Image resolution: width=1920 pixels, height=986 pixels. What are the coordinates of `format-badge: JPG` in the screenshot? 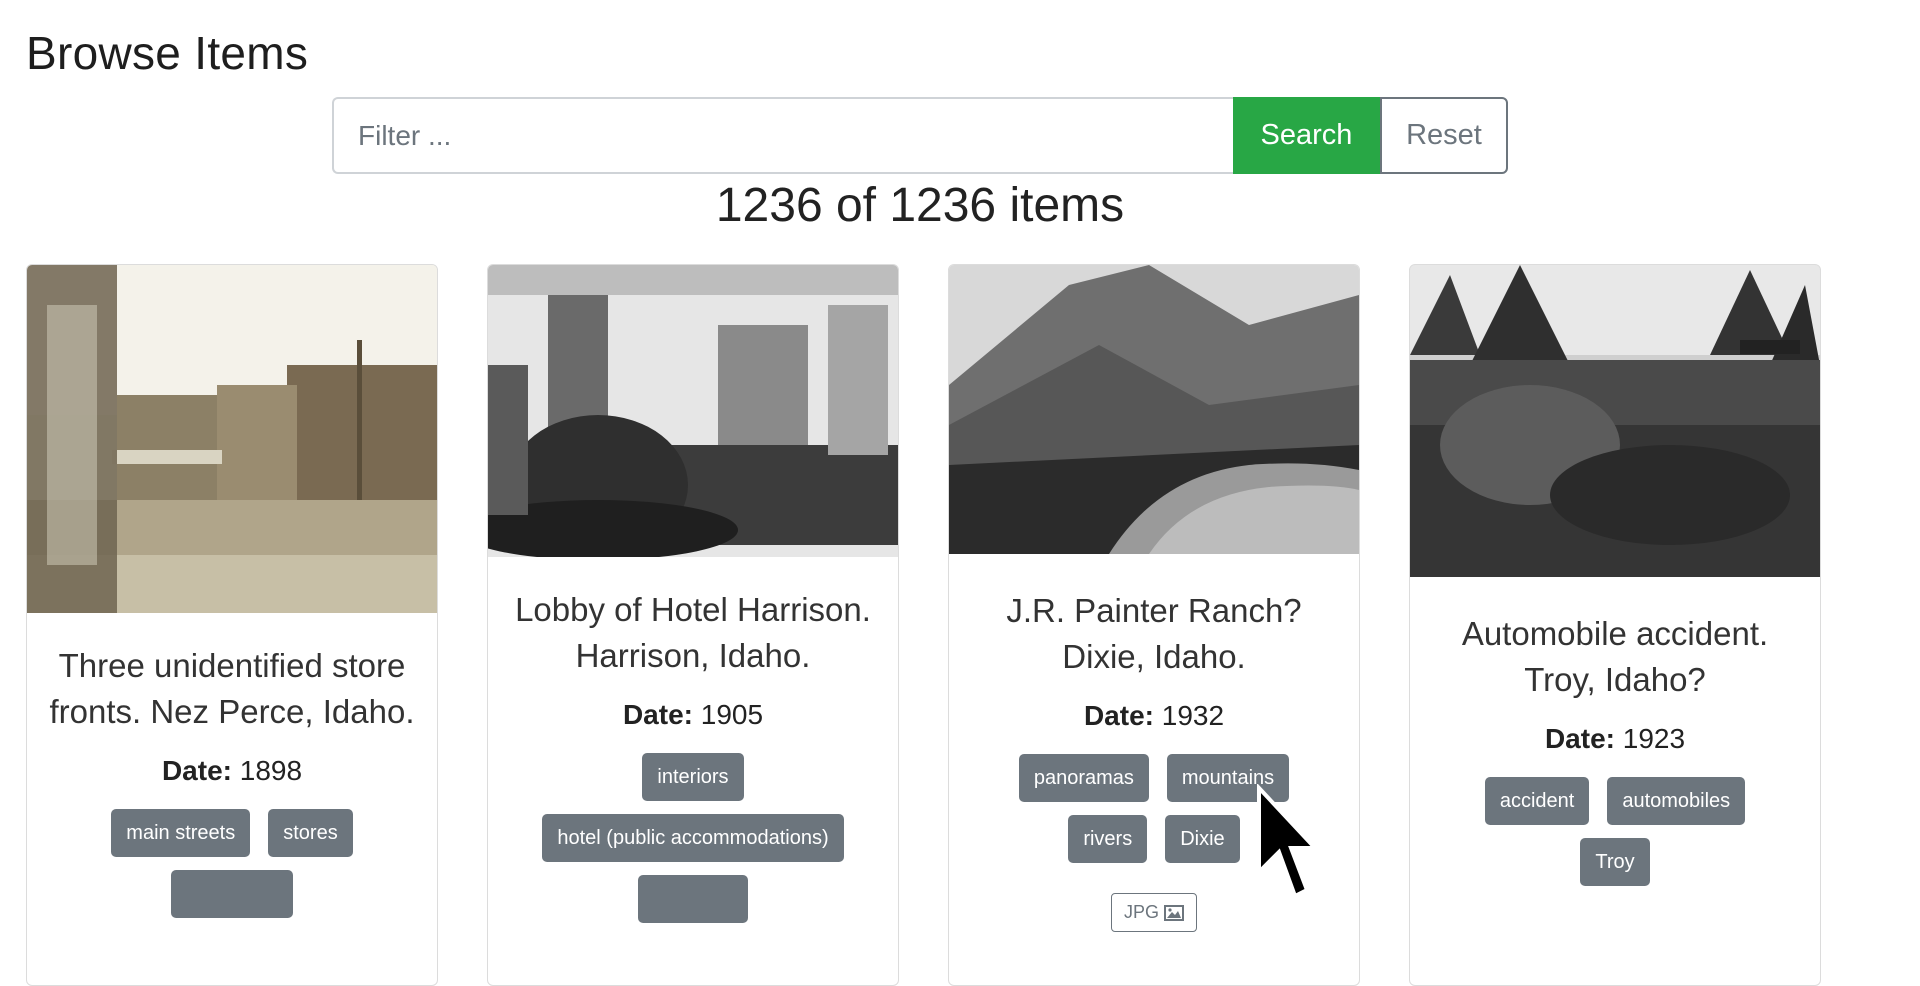 It's located at (1154, 912).